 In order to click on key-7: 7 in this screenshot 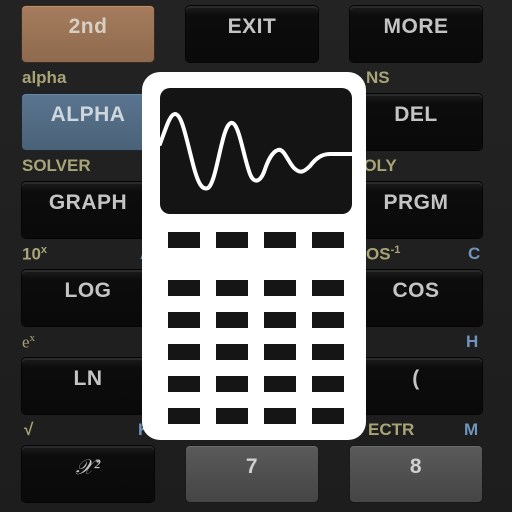, I will do `click(252, 474)`.